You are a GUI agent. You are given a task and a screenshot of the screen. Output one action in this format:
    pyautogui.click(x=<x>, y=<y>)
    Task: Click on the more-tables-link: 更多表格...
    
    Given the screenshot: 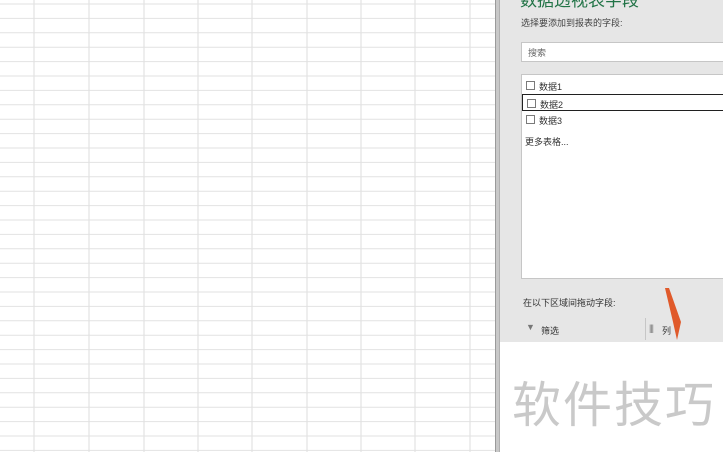 What is the action you would take?
    pyautogui.click(x=547, y=141)
    